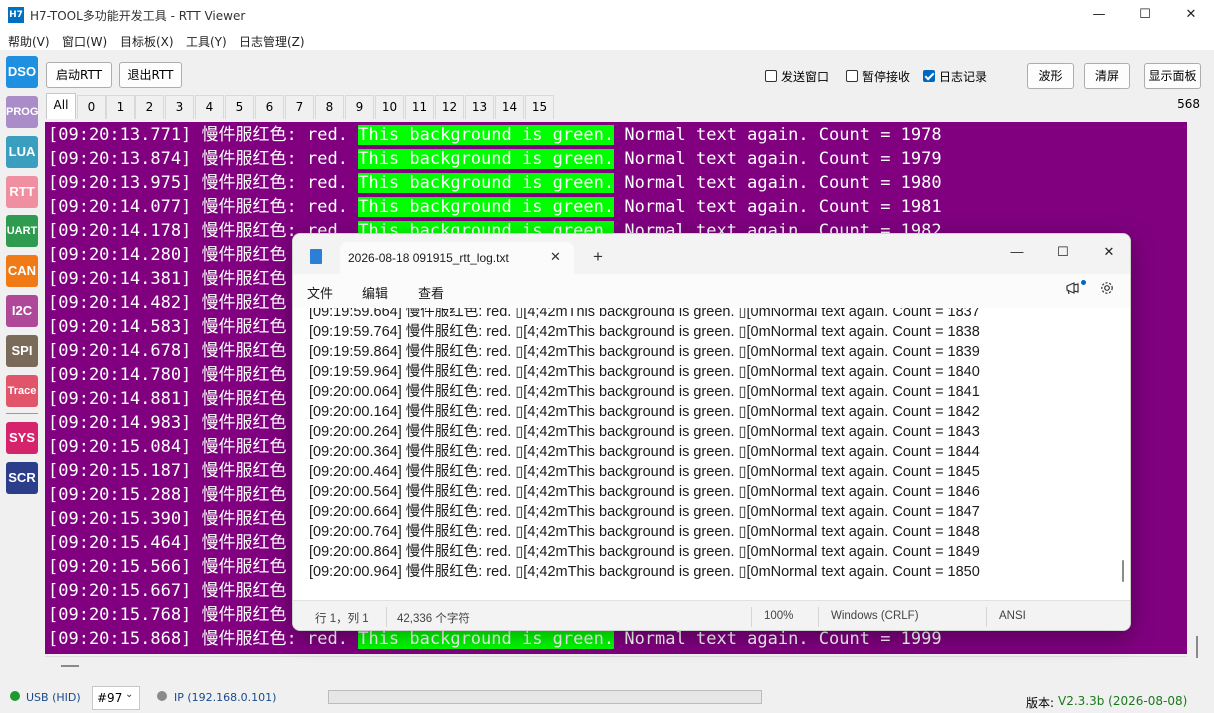 This screenshot has height=713, width=1214. Describe the element at coordinates (53, 697) in the screenshot. I see `usb-status-label: USB (HID)` at that location.